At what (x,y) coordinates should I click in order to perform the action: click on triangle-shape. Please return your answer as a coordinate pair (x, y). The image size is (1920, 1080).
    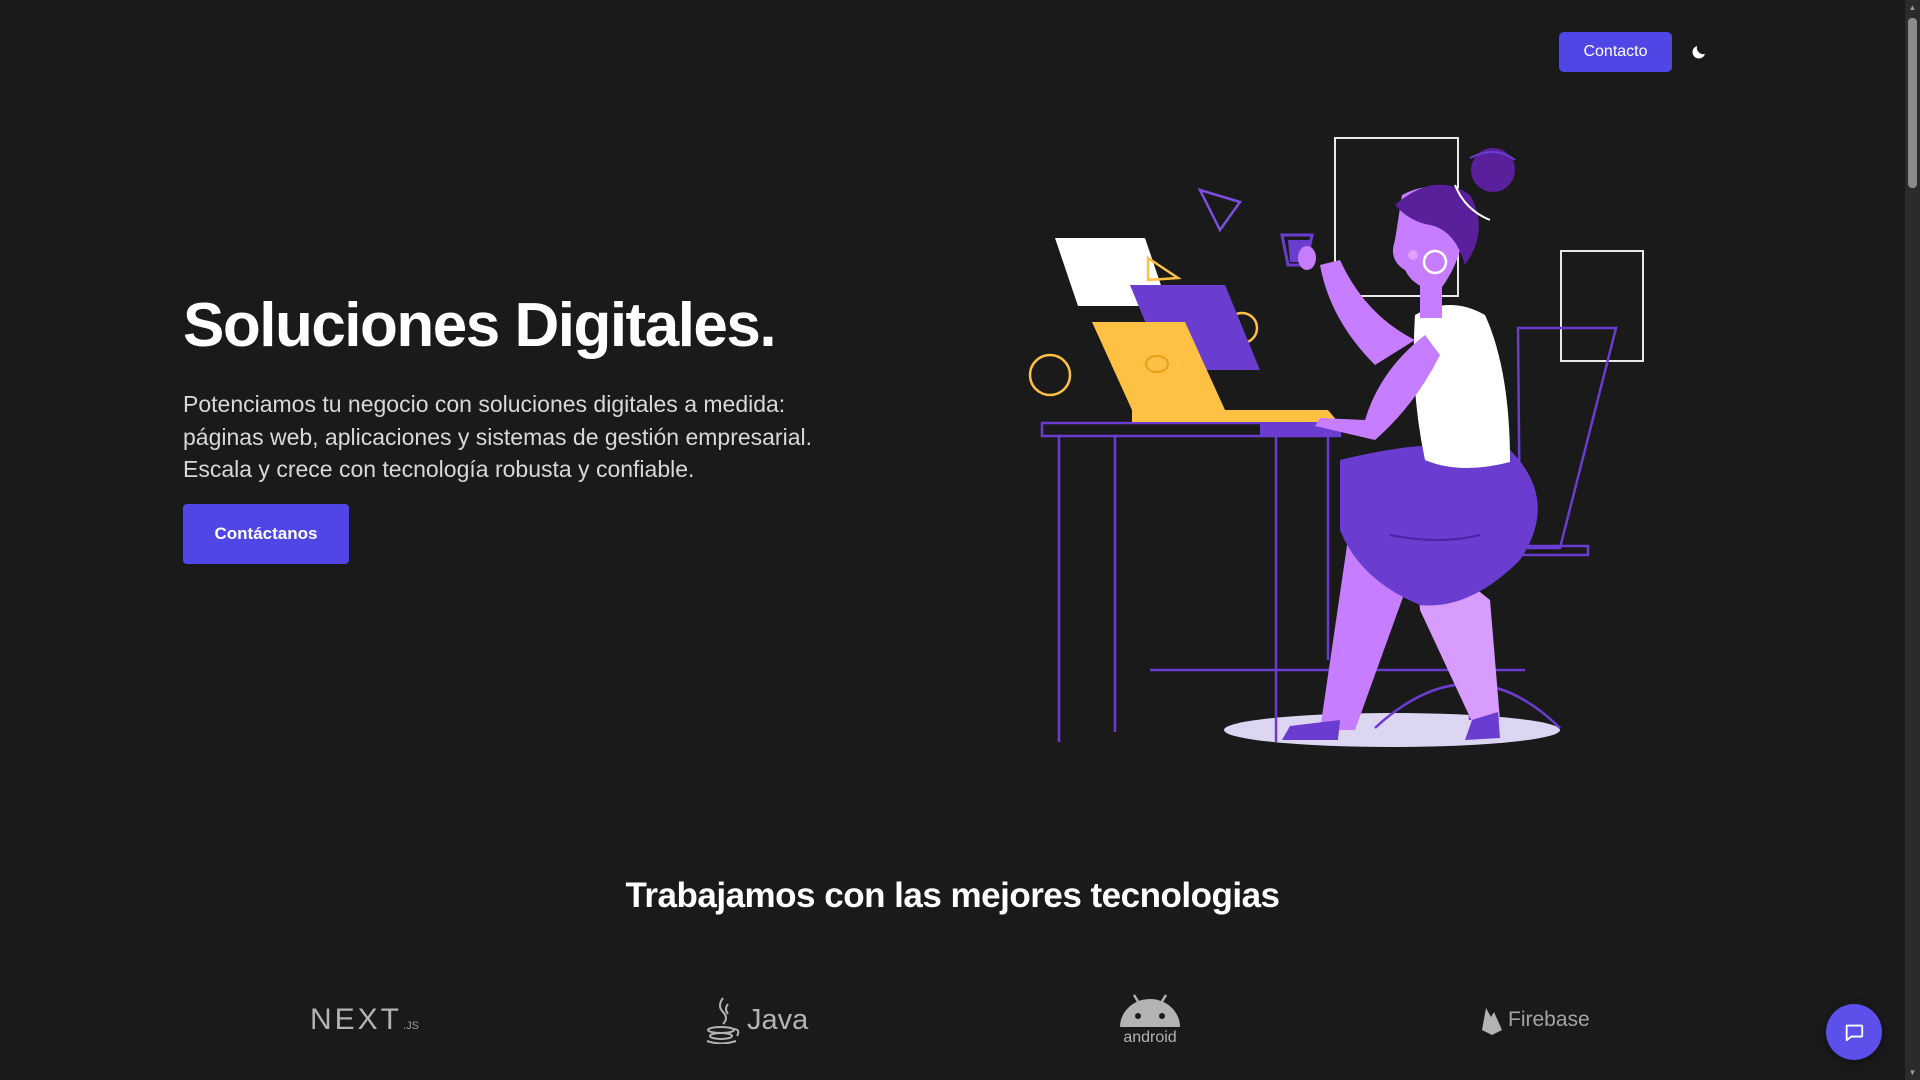
    Looking at the image, I should click on (1220, 210).